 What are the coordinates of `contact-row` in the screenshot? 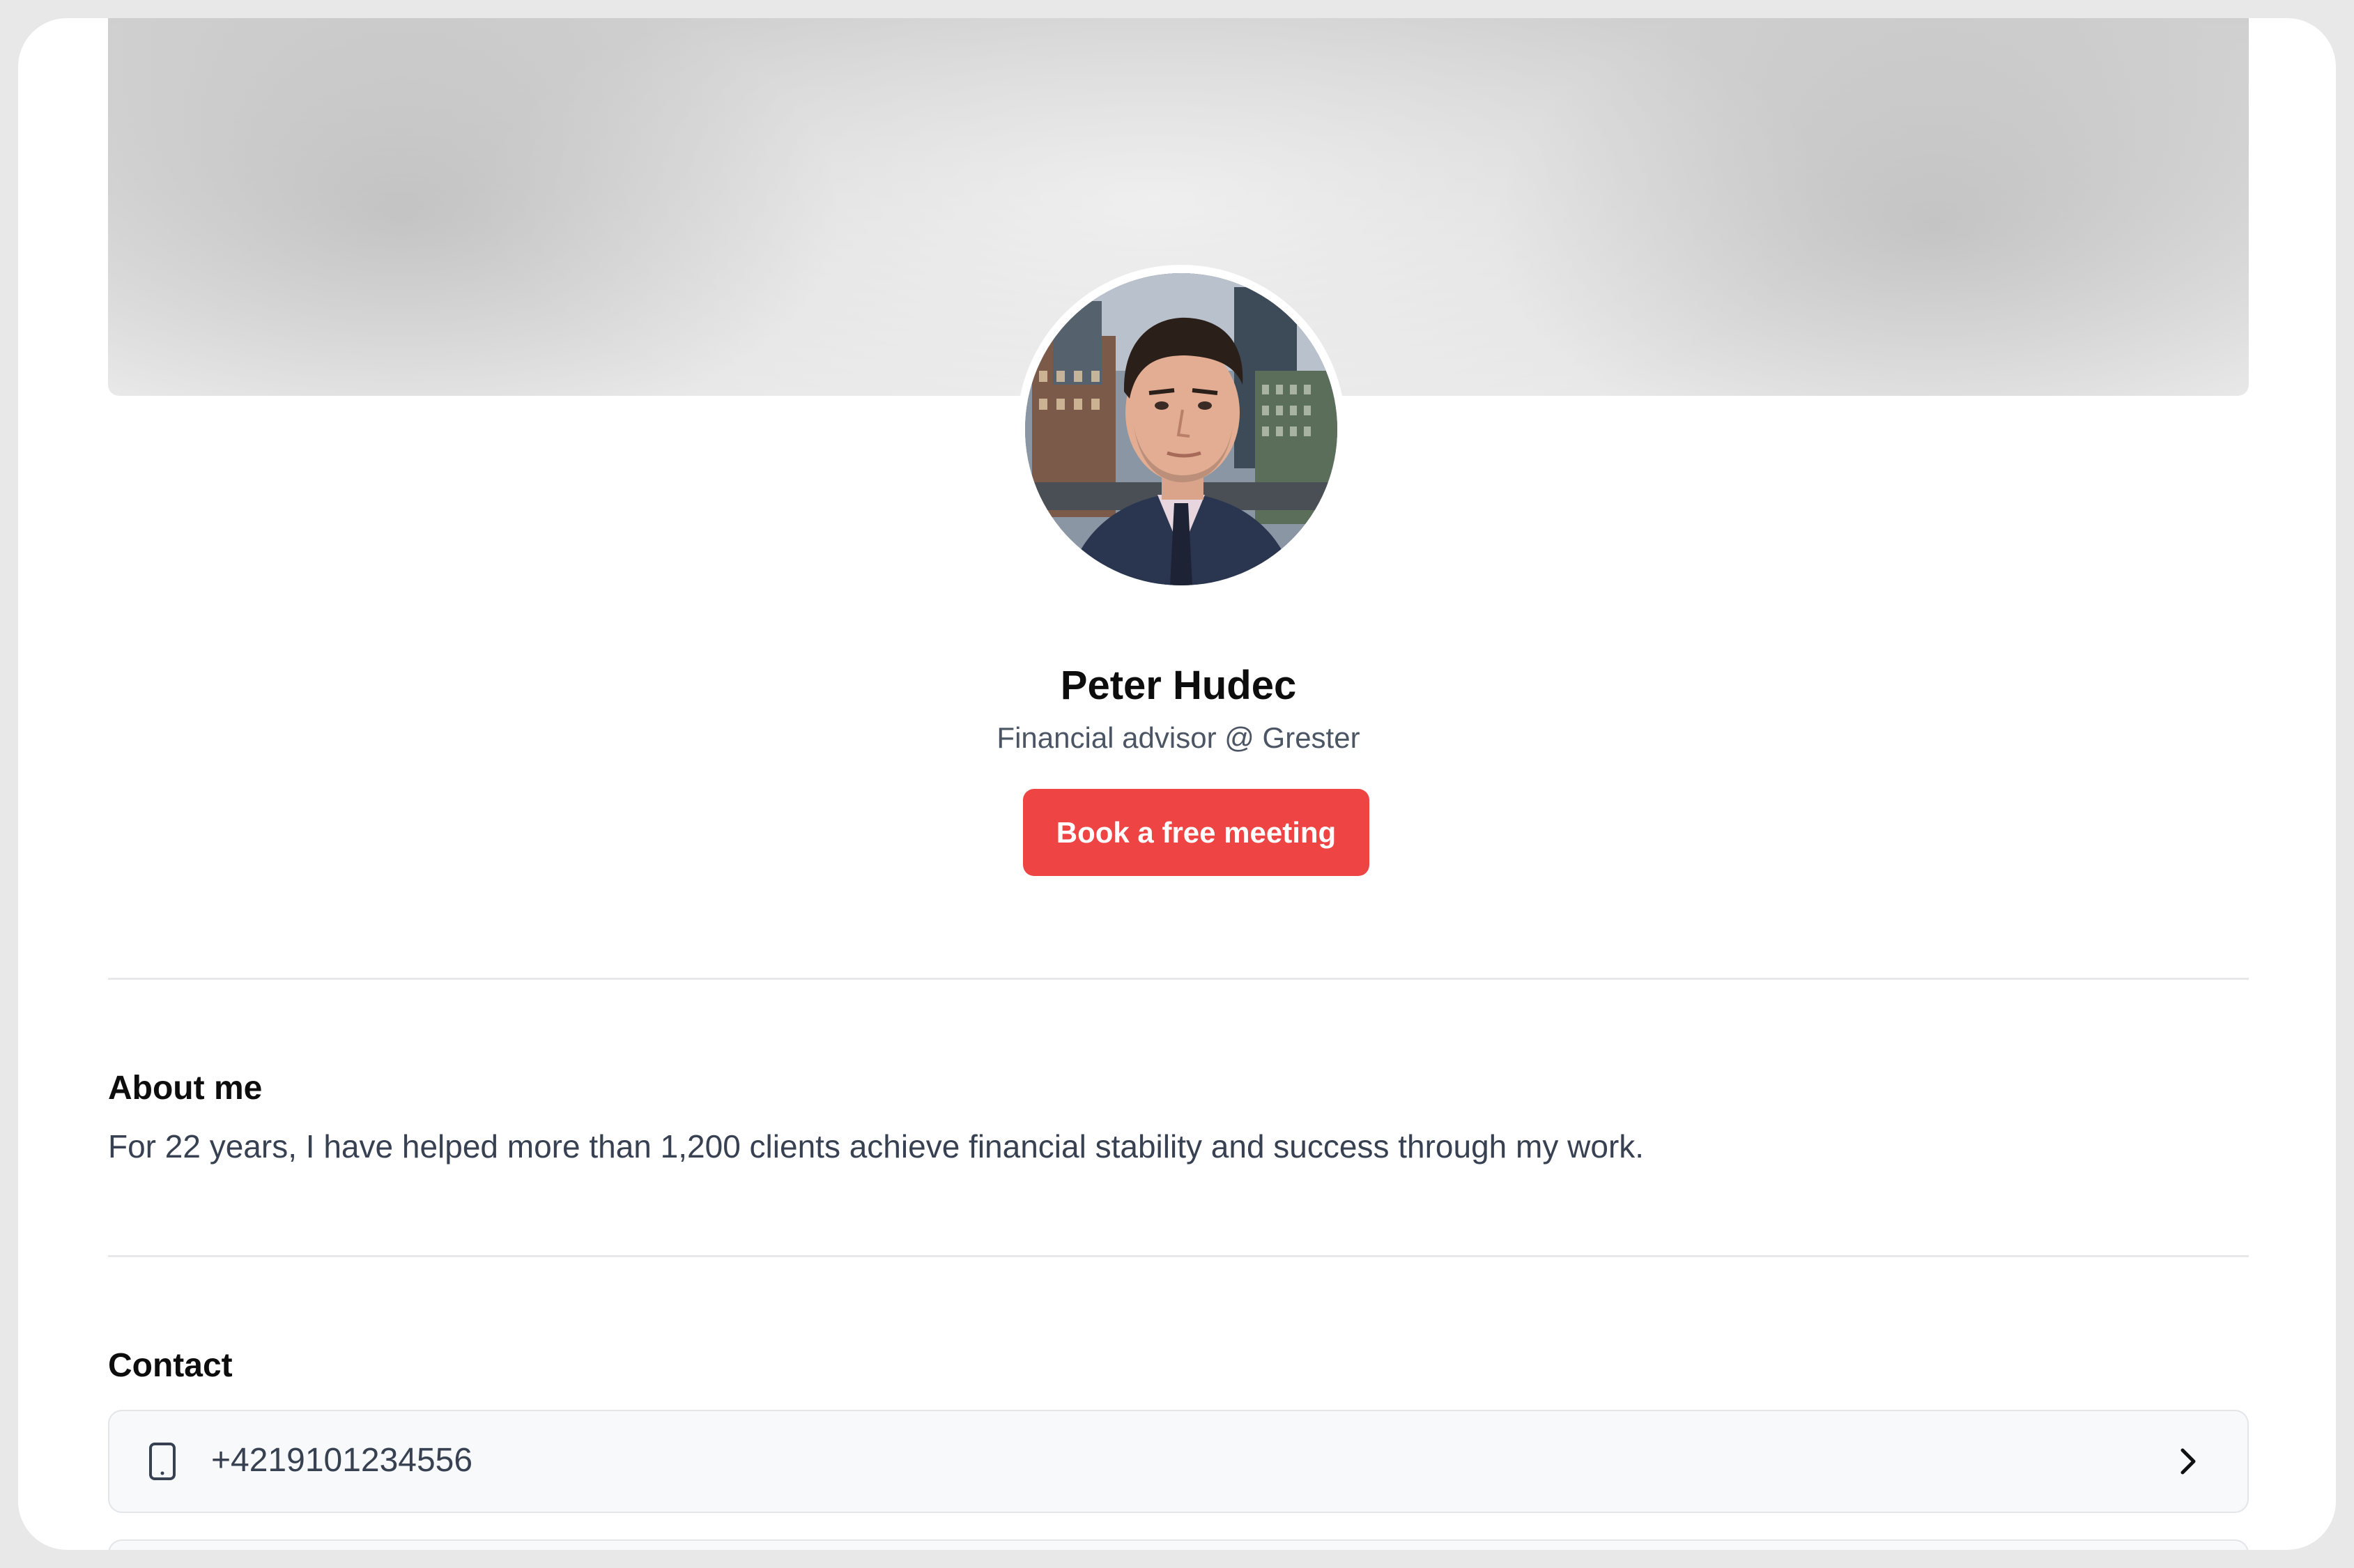 It's located at (1178, 1544).